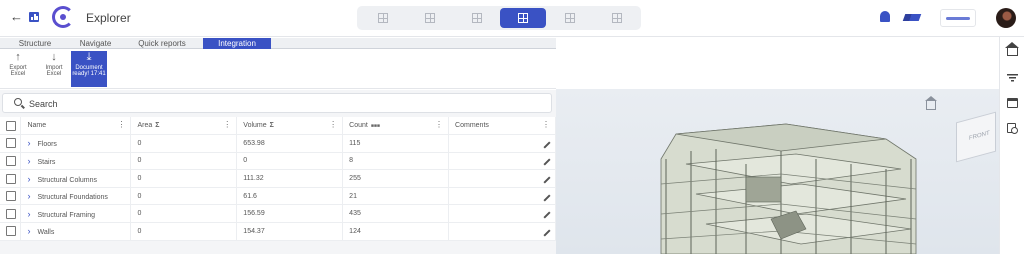  Describe the element at coordinates (885, 16) in the screenshot. I see `bell-icon` at that location.